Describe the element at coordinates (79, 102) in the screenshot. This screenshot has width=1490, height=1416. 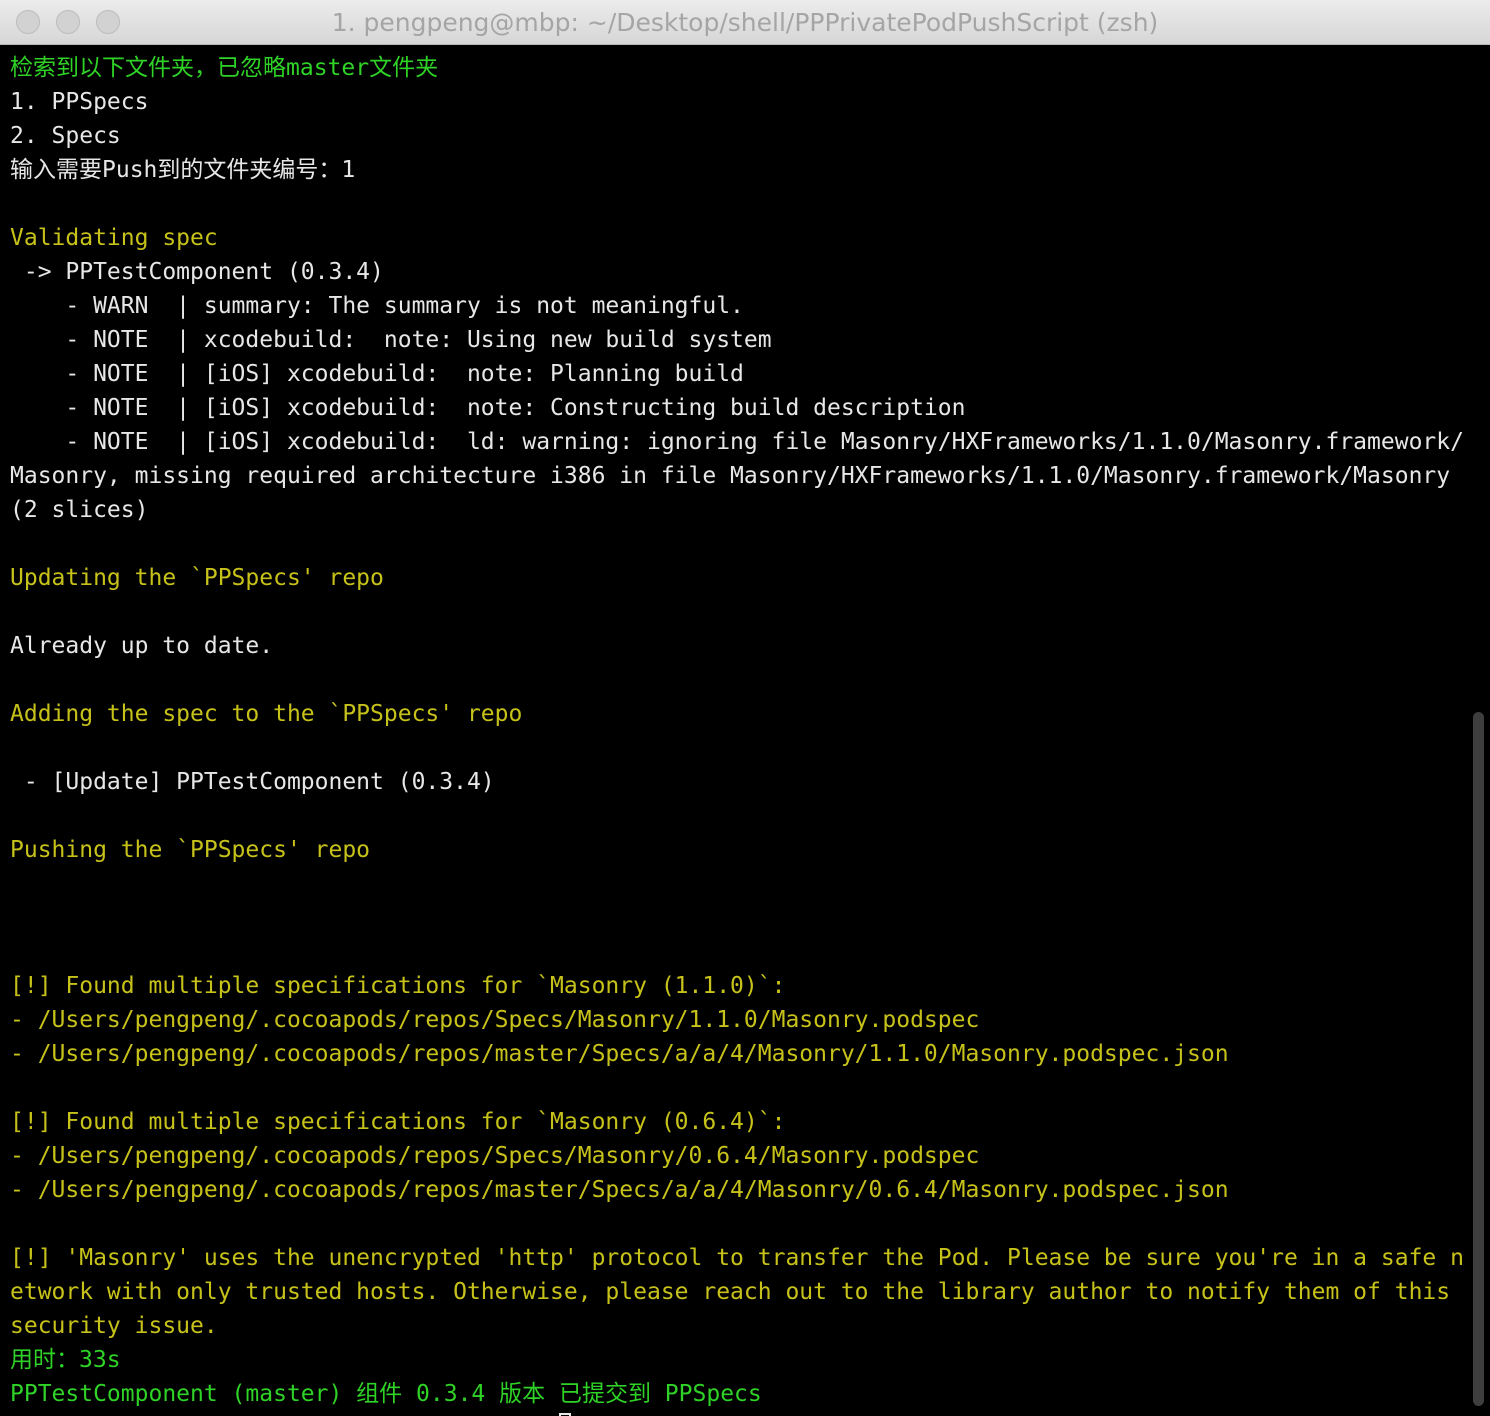
I see `terminal-line: 1. PPSpecs` at that location.